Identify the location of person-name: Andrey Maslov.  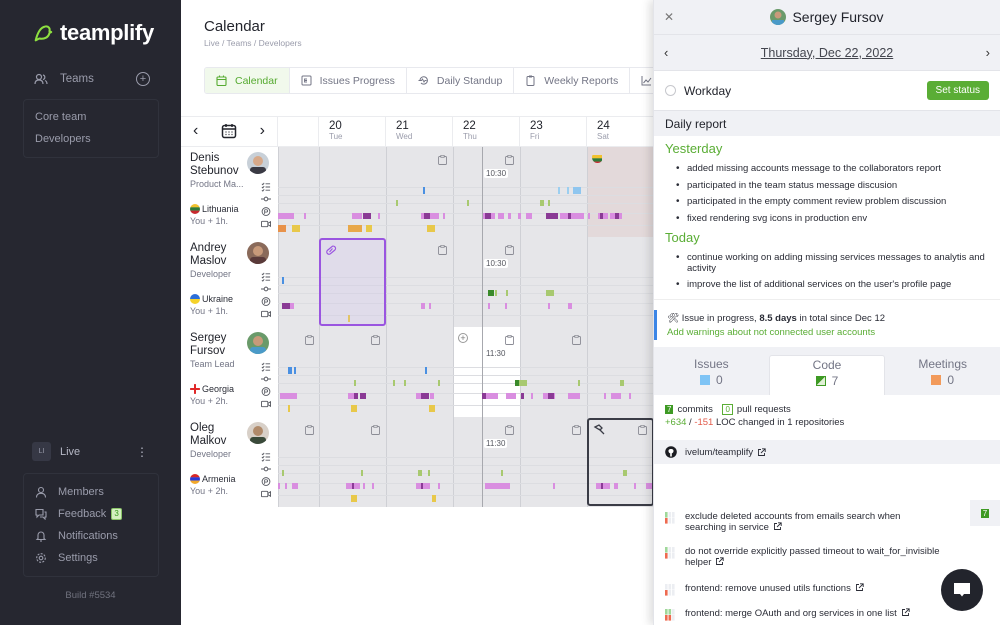
(221, 255).